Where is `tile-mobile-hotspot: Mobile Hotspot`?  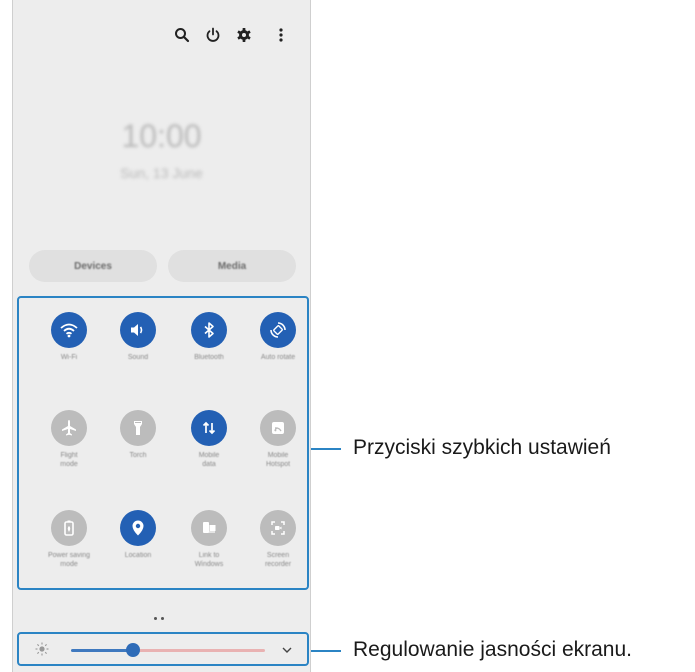 tile-mobile-hotspot: Mobile Hotspot is located at coordinates (278, 439).